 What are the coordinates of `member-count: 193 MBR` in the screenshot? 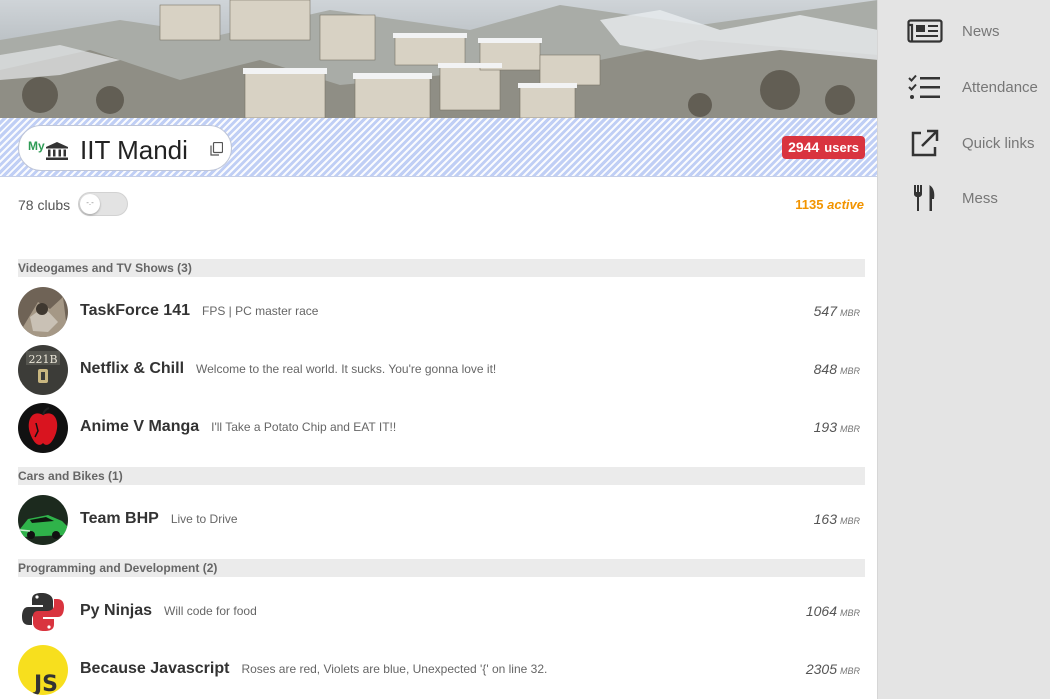 It's located at (837, 427).